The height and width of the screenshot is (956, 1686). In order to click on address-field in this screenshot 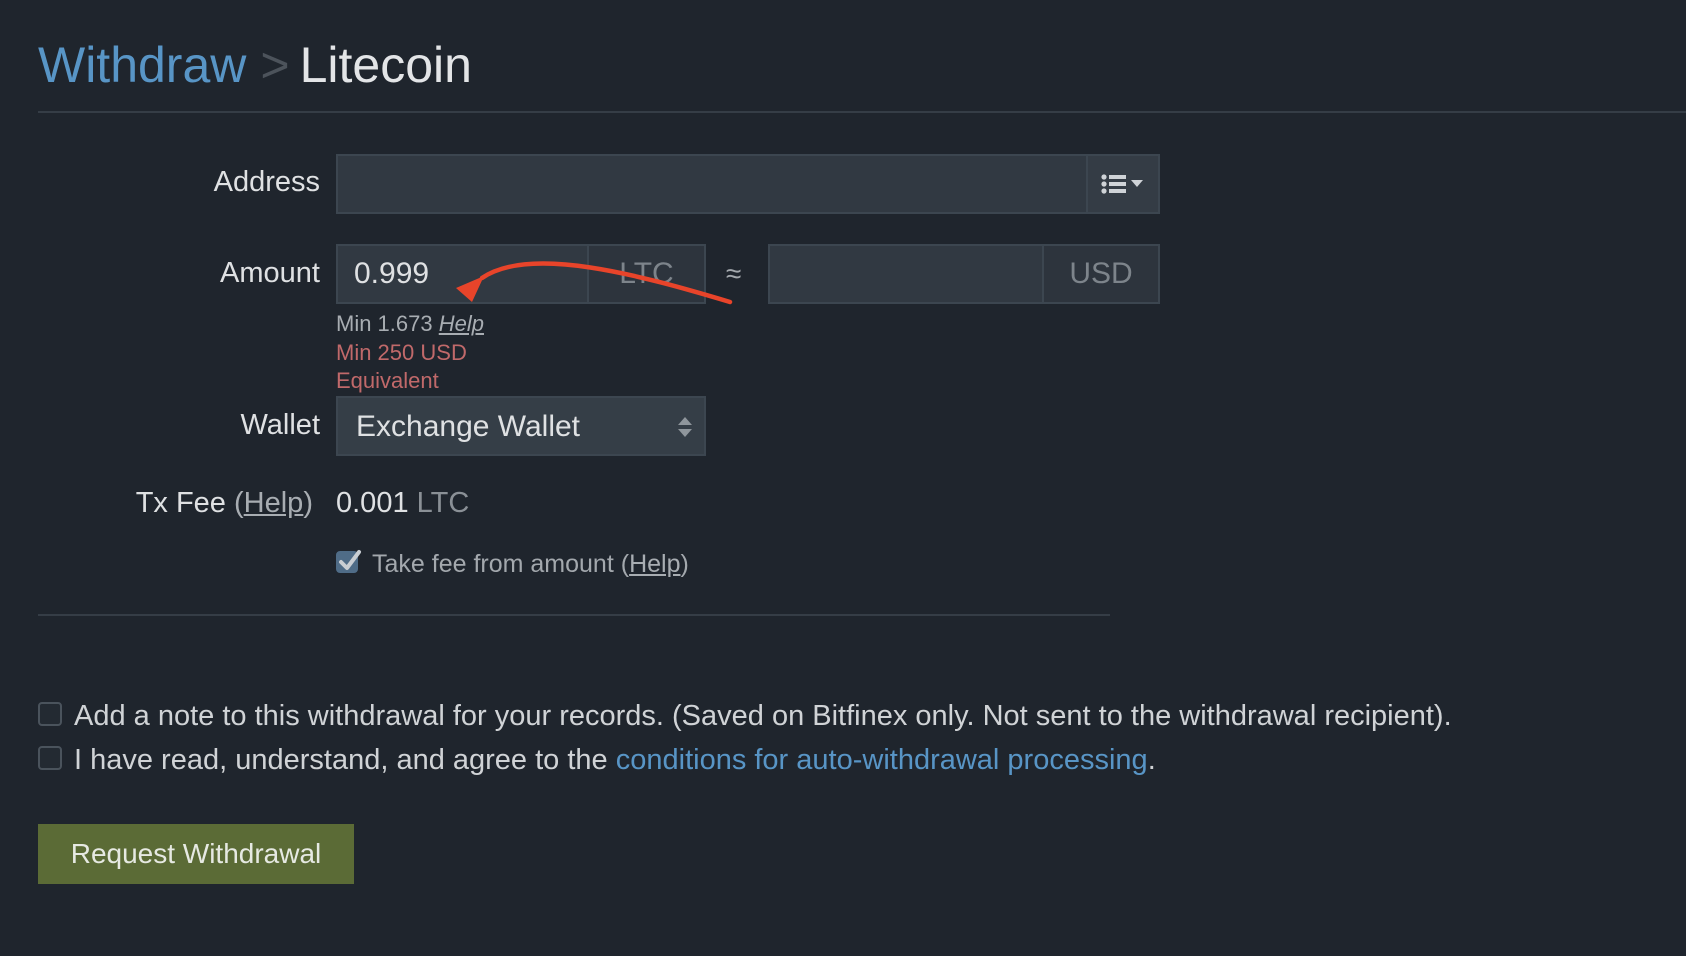, I will do `click(748, 184)`.